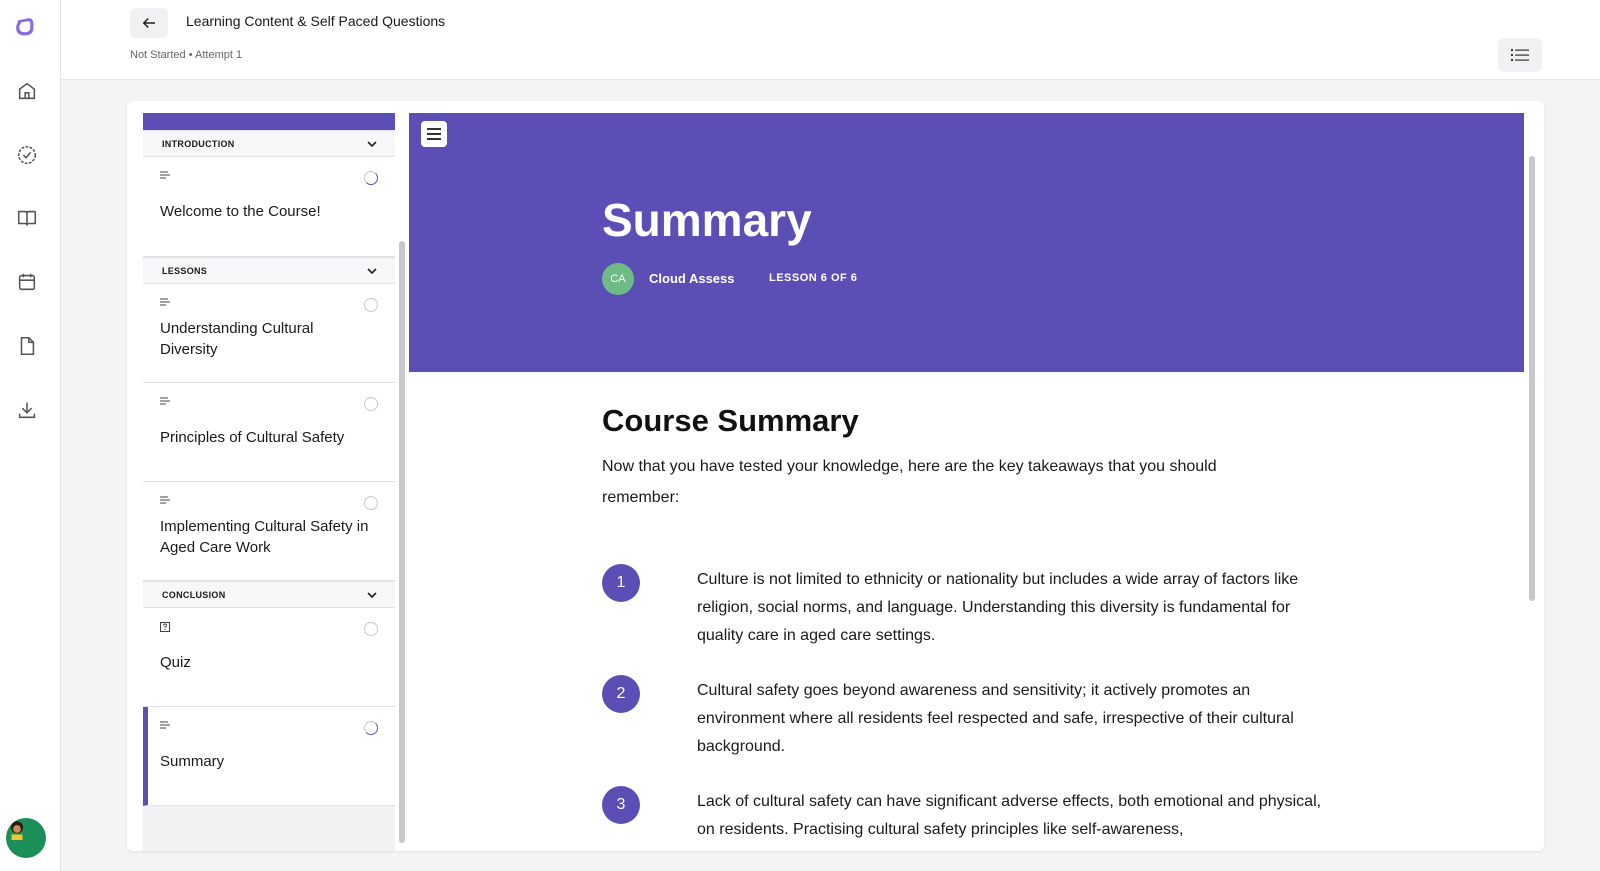 The height and width of the screenshot is (871, 1600). I want to click on lesson-title: Summary, so click(707, 220).